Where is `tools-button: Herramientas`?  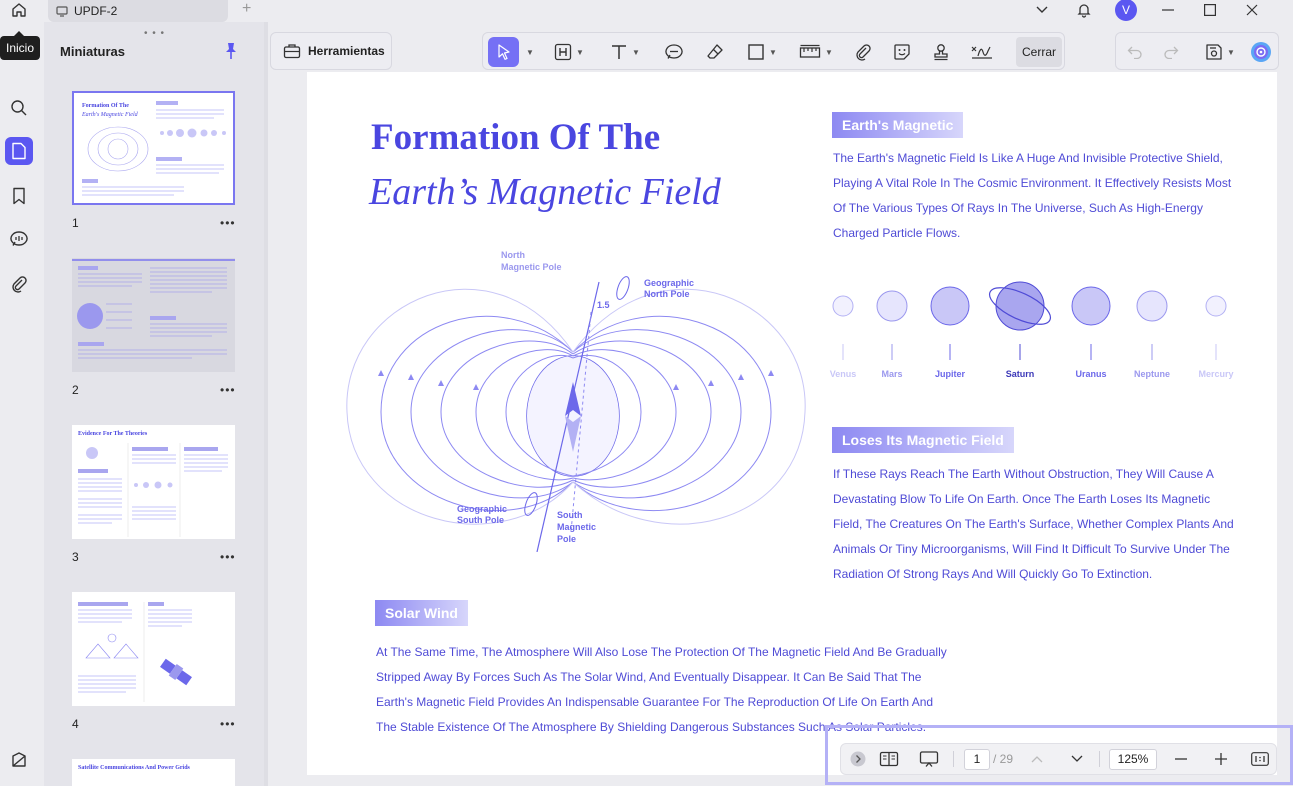
tools-button: Herramientas is located at coordinates (331, 51).